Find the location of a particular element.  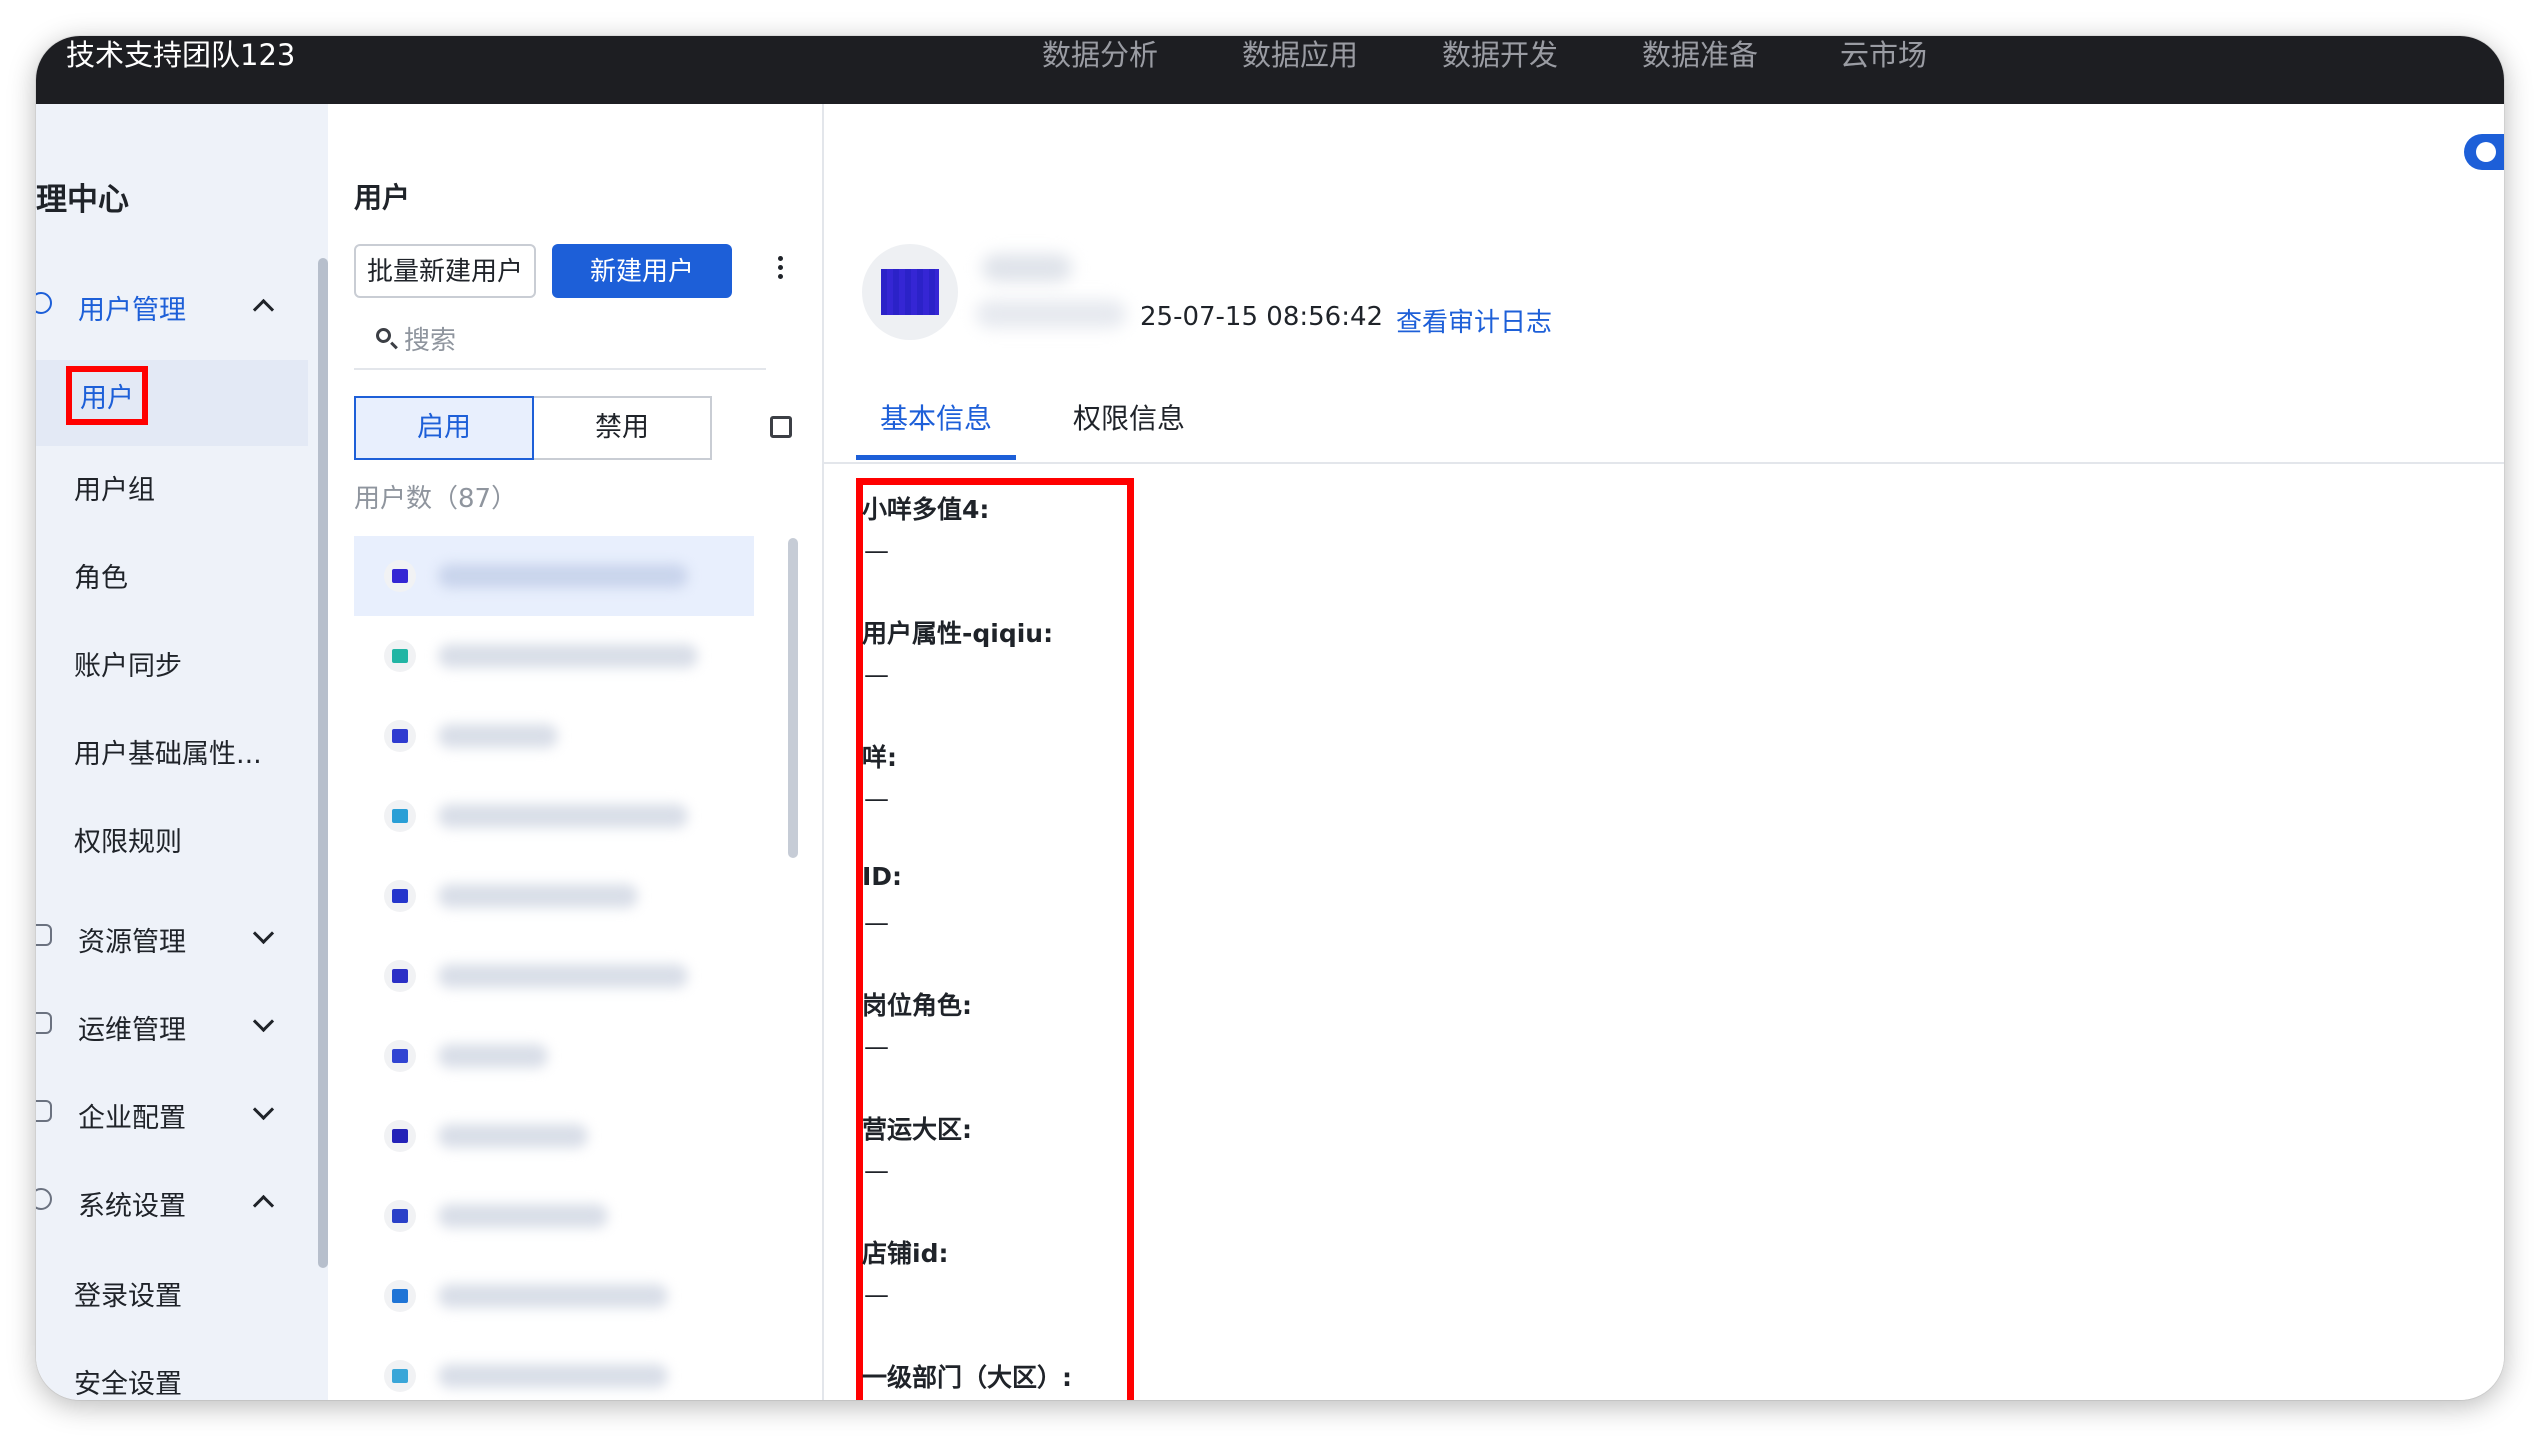

sidebar-item-user-groups: 用户组 is located at coordinates (114, 487).